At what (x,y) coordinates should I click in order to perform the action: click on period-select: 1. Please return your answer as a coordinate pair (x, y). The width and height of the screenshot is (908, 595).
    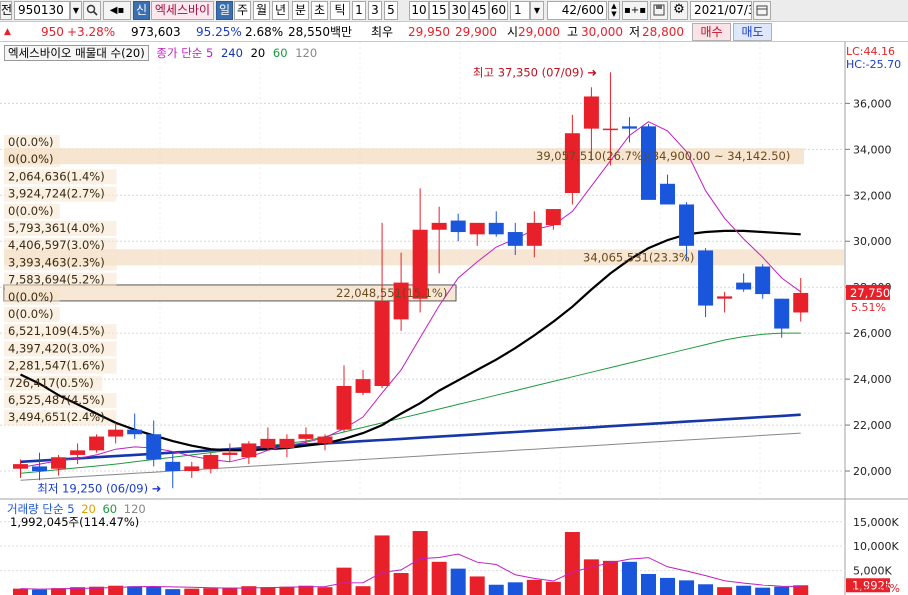
    Looking at the image, I should click on (520, 10).